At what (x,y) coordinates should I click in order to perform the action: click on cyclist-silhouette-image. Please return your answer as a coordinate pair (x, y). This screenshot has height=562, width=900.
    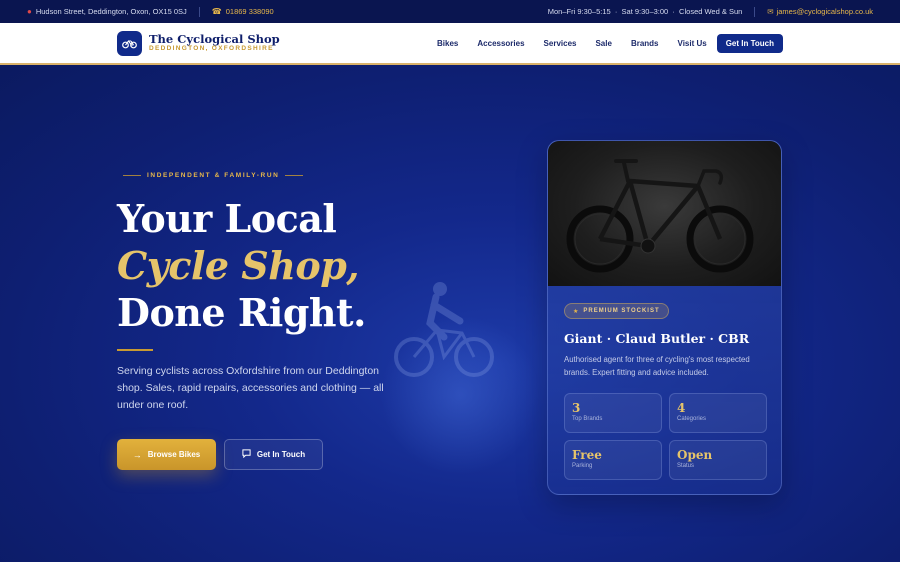
    Looking at the image, I should click on (444, 329).